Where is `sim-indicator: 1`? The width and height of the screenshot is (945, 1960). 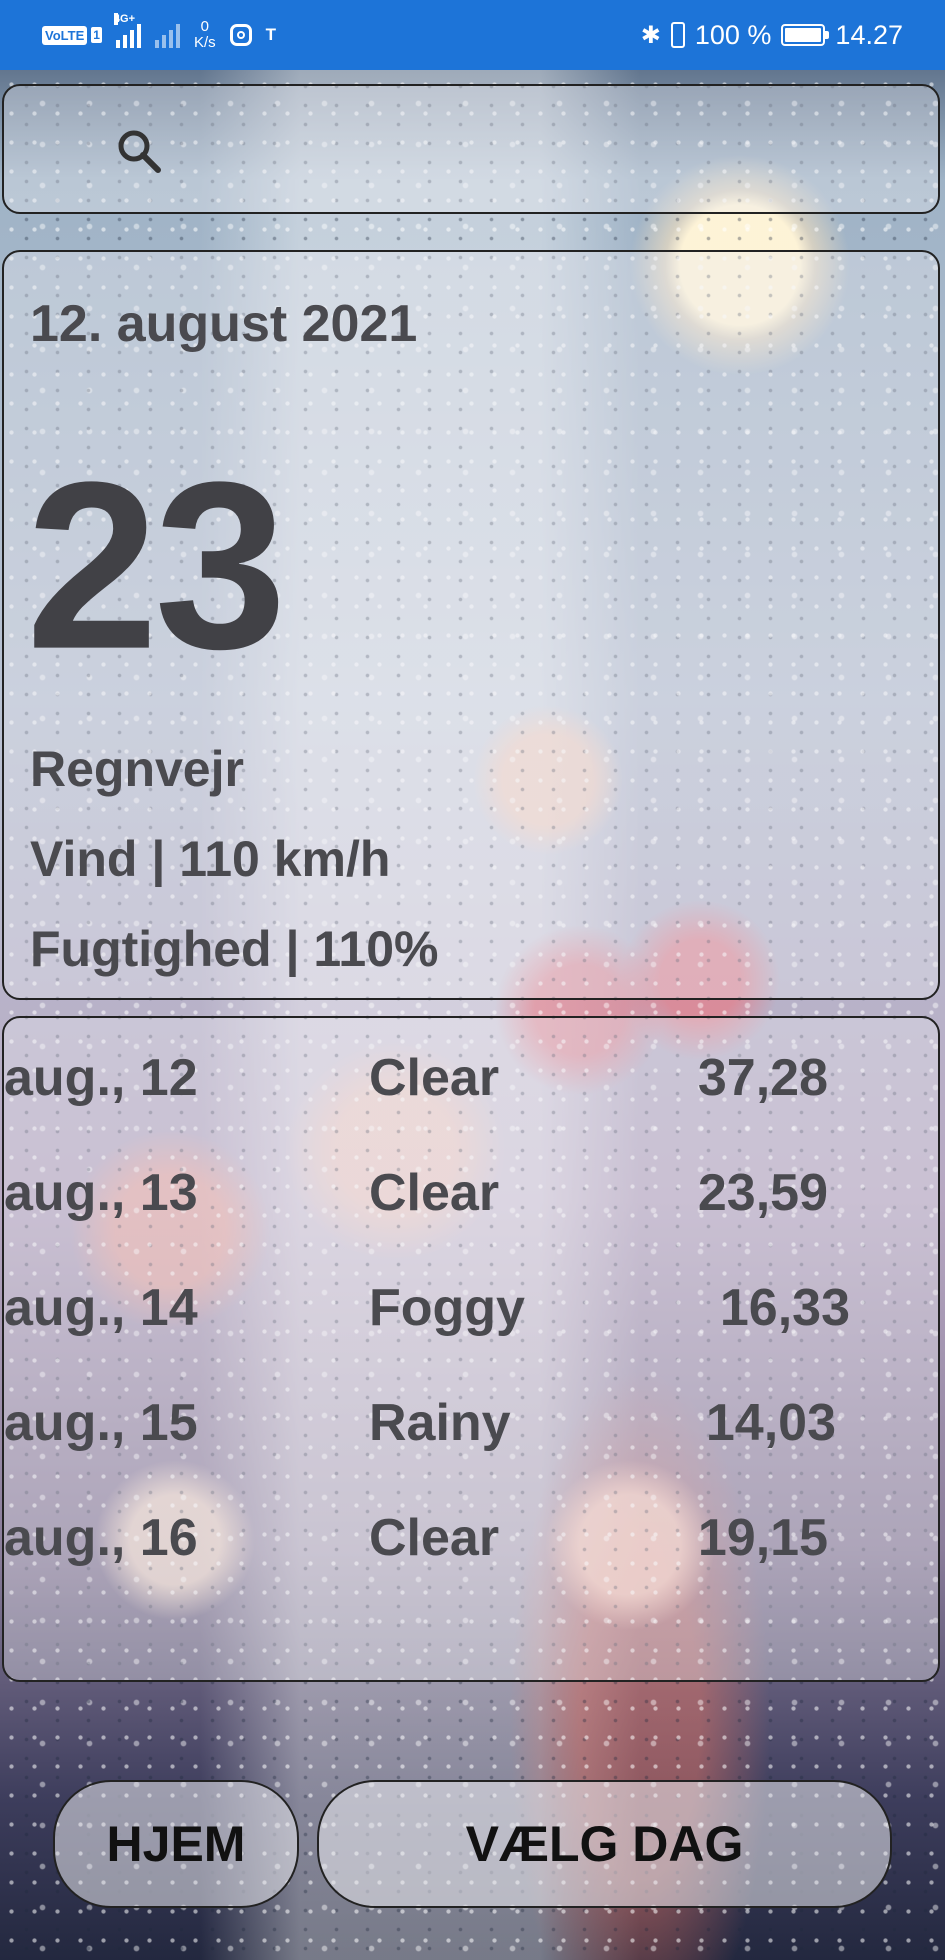
sim-indicator: 1 is located at coordinates (96, 35).